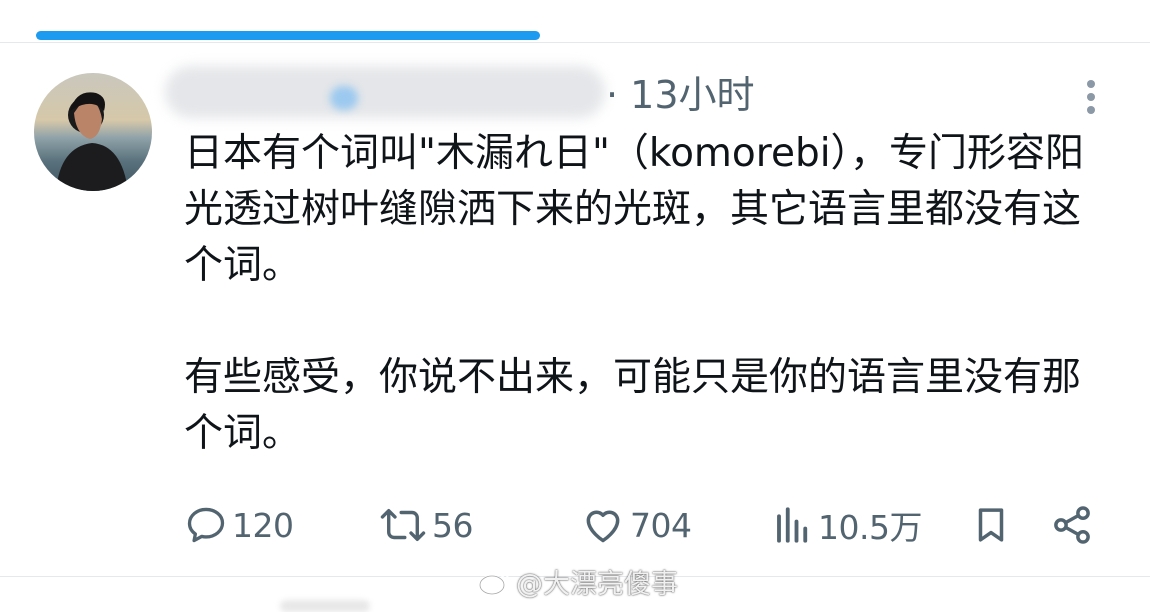 The height and width of the screenshot is (612, 1150). I want to click on bookmark-icon, so click(991, 525).